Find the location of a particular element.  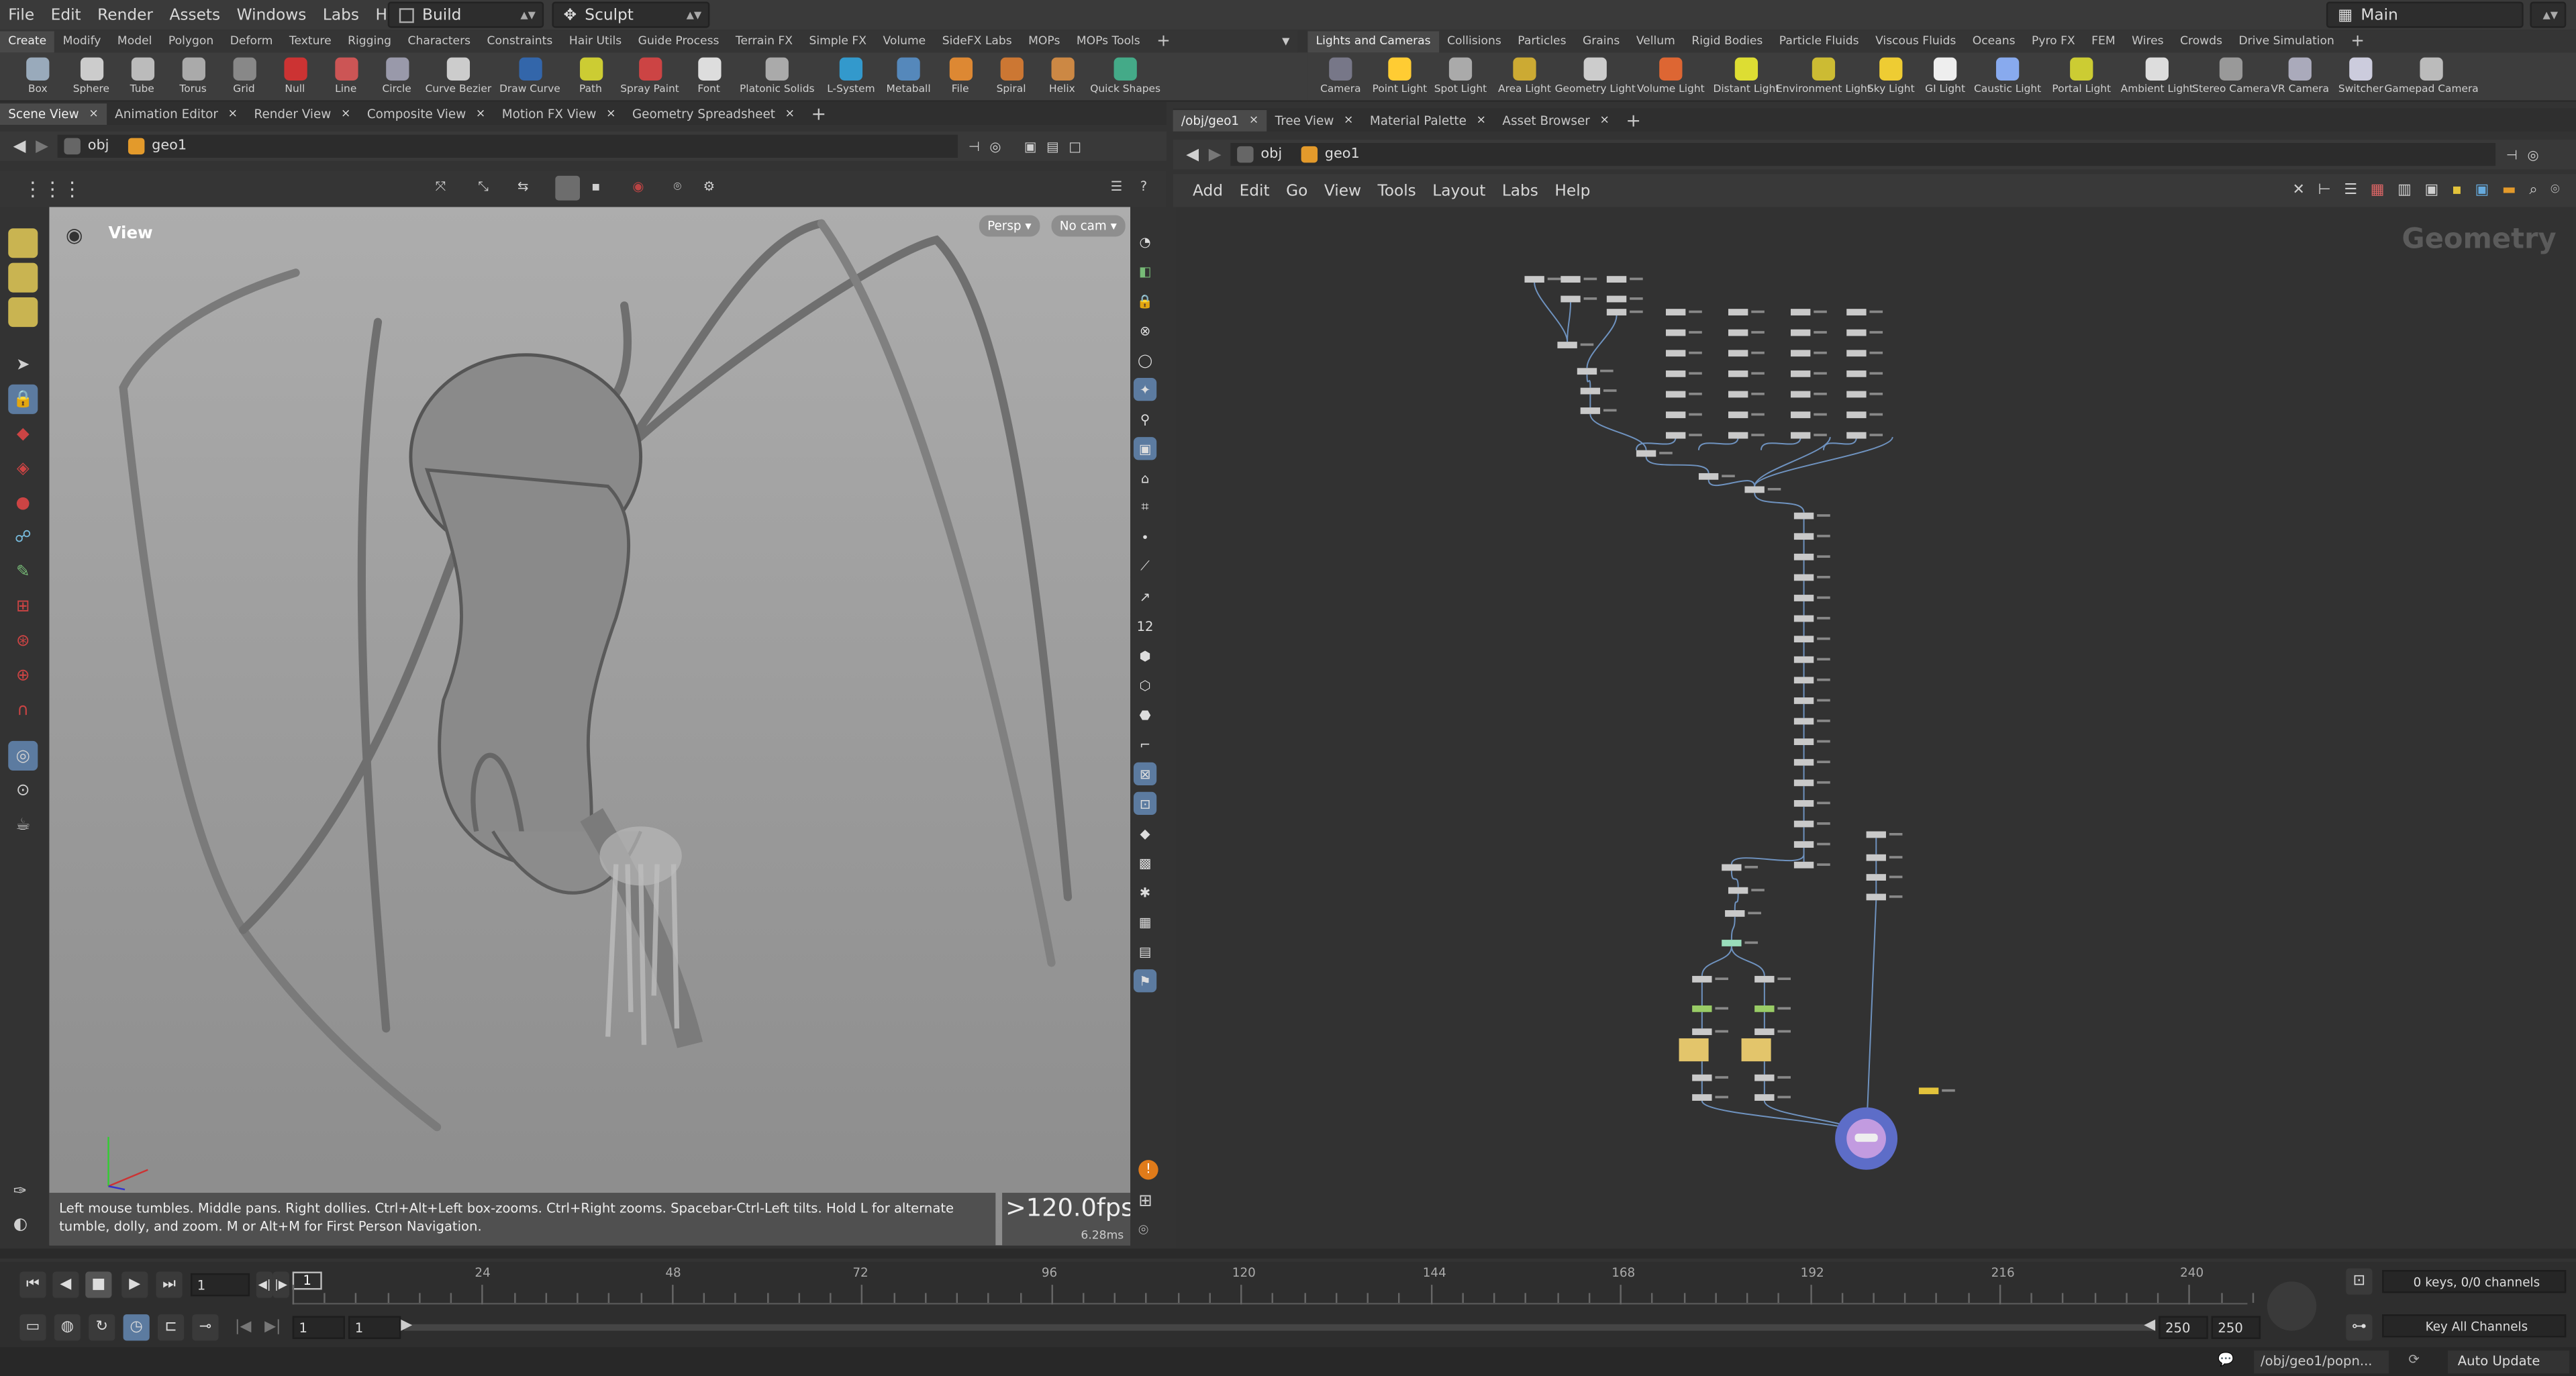

normals-icon: ⌗ is located at coordinates (1145, 508).